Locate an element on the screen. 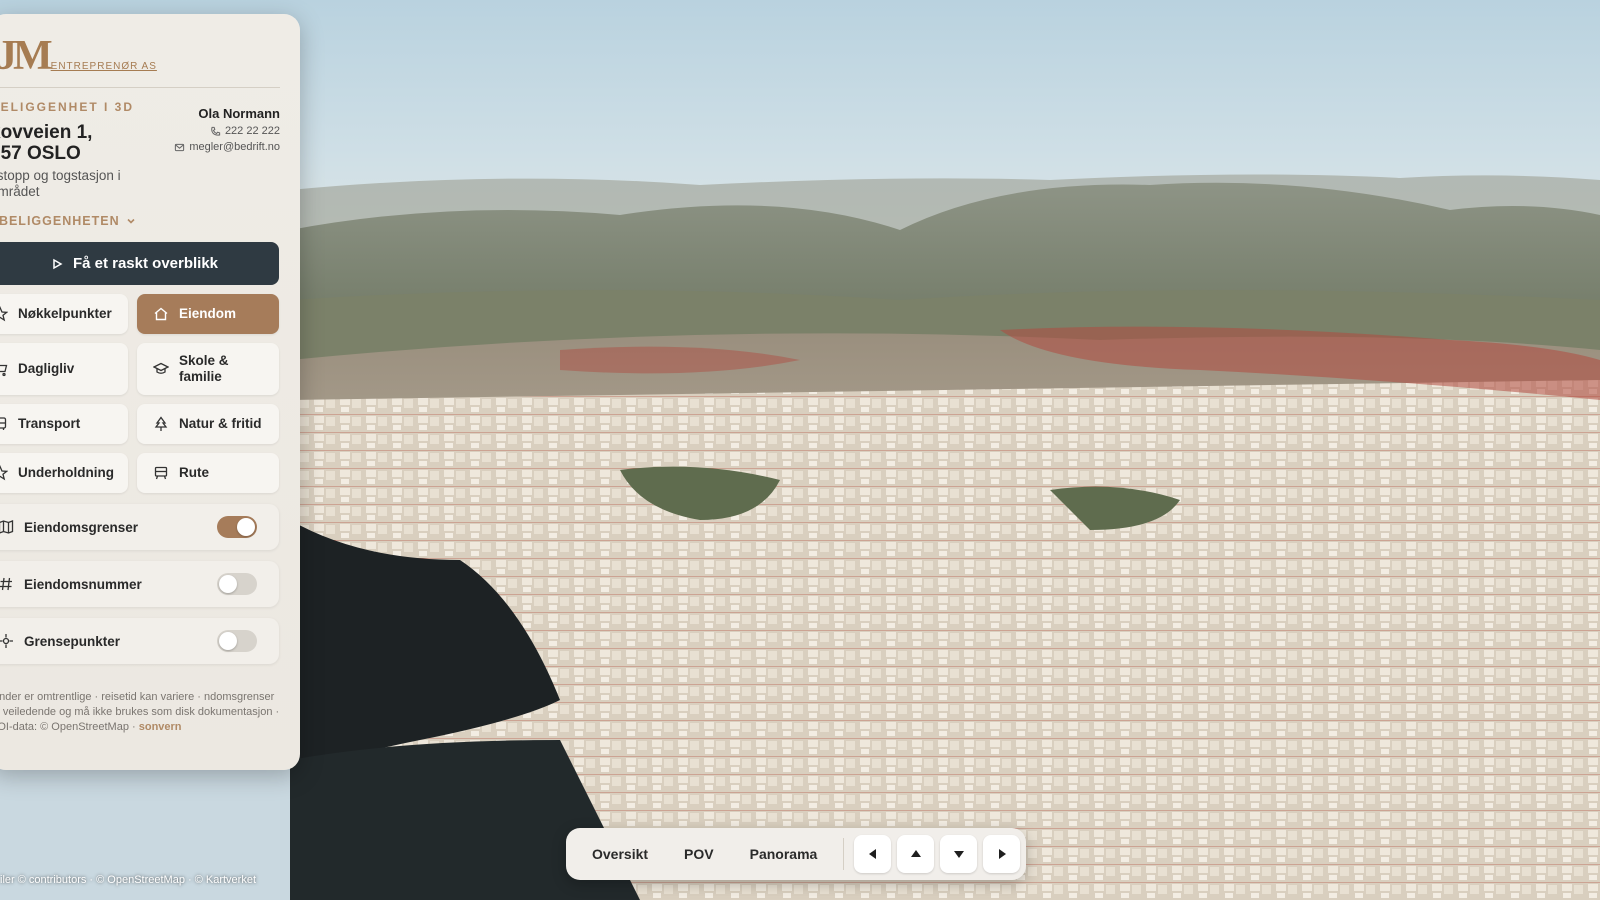  toggle-label: Grensepunkter is located at coordinates (72, 641).